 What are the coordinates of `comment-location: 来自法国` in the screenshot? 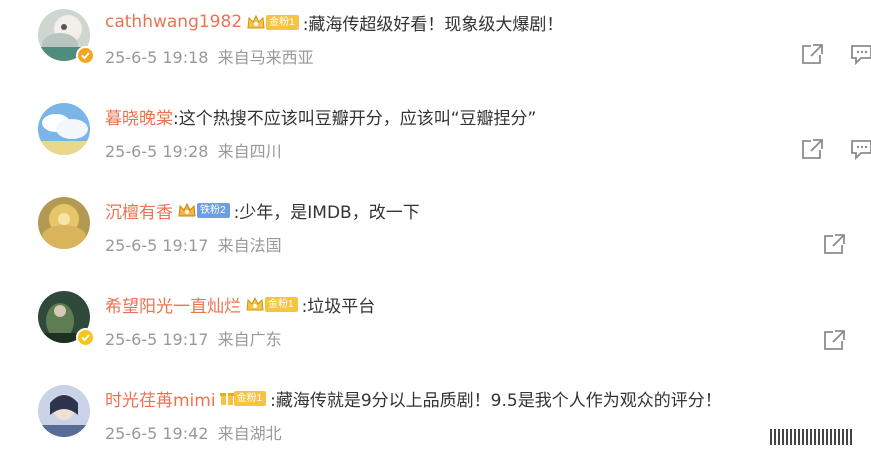 It's located at (249, 245).